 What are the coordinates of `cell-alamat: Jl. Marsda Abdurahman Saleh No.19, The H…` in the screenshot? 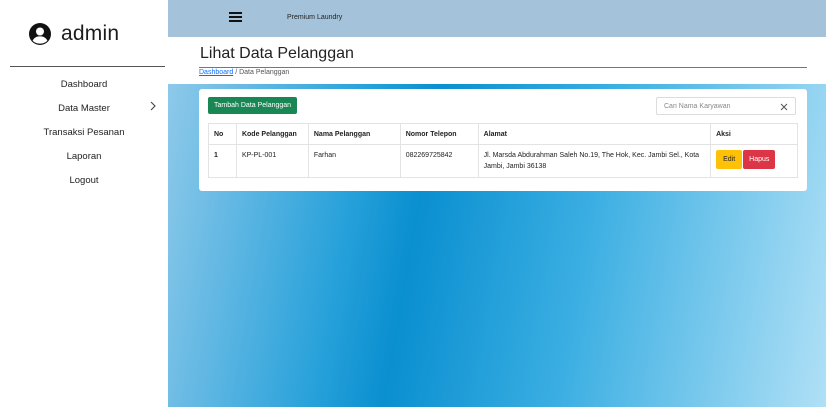 It's located at (594, 161).